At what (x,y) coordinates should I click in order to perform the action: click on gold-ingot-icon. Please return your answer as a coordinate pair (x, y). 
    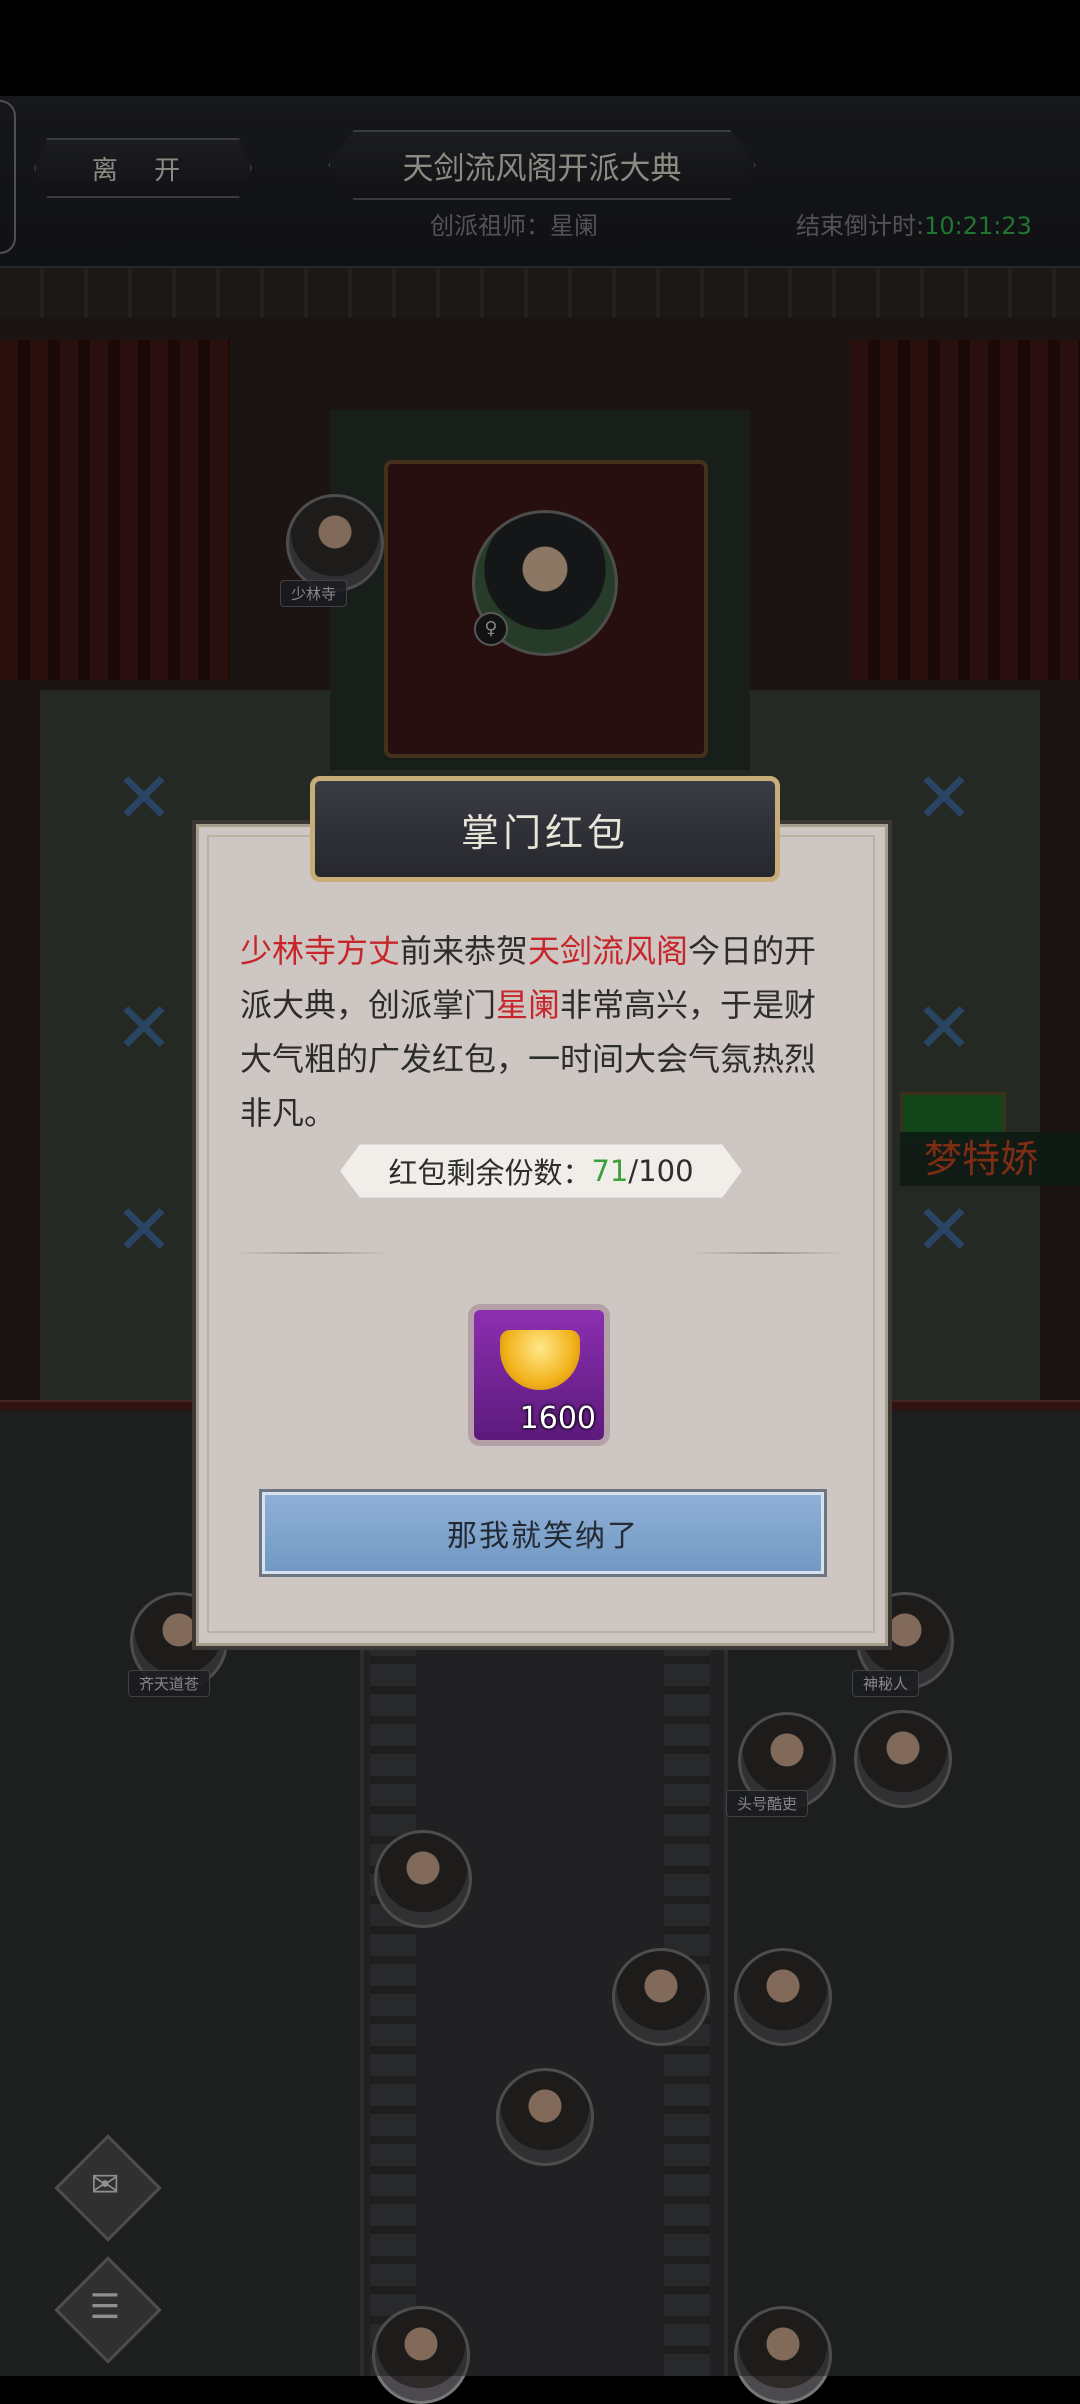
    Looking at the image, I should click on (540, 1360).